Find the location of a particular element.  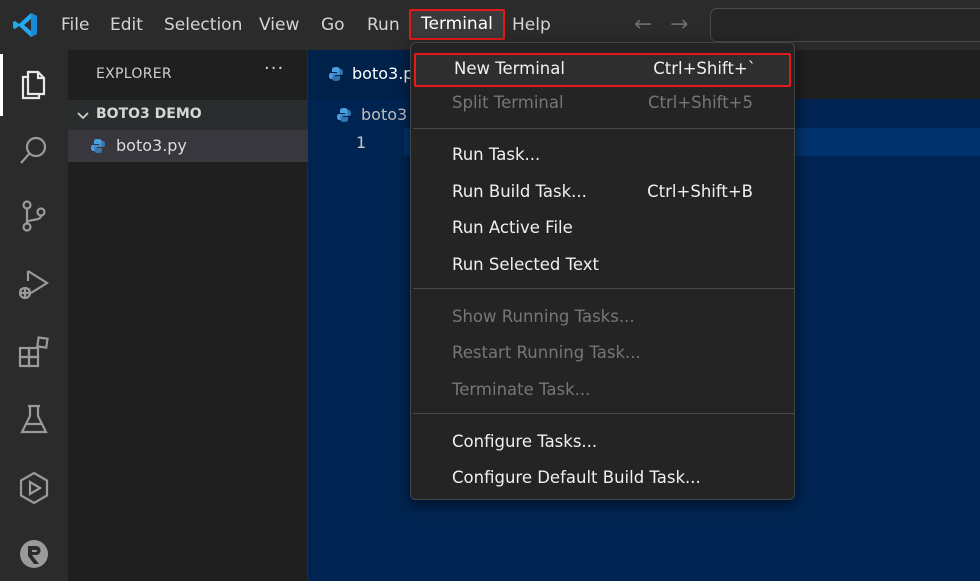

testing-icon is located at coordinates (34, 420).